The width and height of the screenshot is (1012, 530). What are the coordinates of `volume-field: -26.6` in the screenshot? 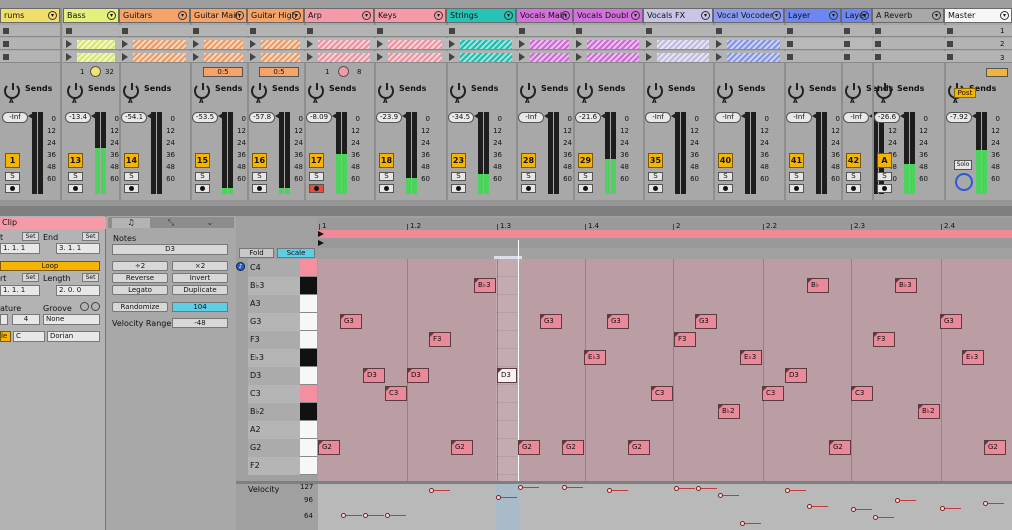 It's located at (887, 117).